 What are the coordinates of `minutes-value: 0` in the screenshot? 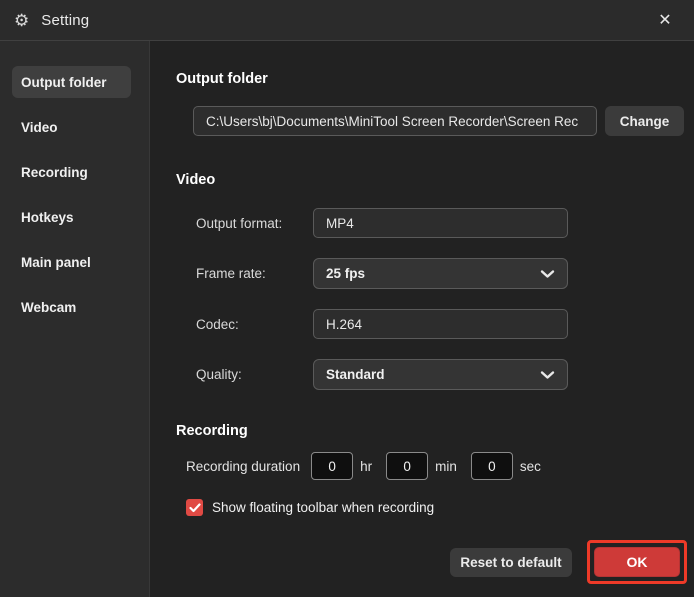 It's located at (407, 466).